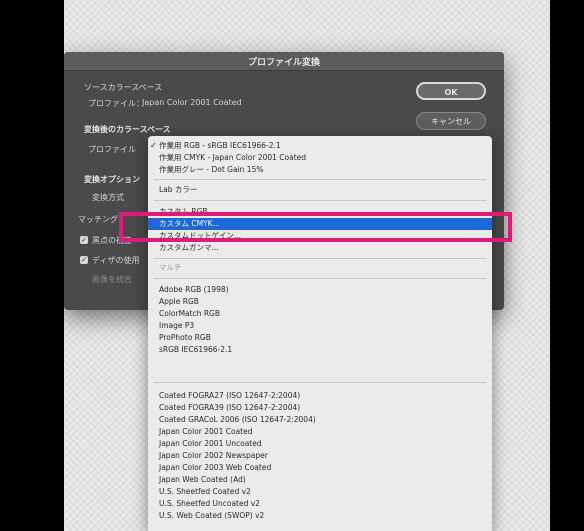 The width and height of the screenshot is (584, 531). What do you see at coordinates (320, 158) in the screenshot?
I see `menu-item-working-cmyk: 作業用 CMYK - Japan Color 2001 Coated` at bounding box center [320, 158].